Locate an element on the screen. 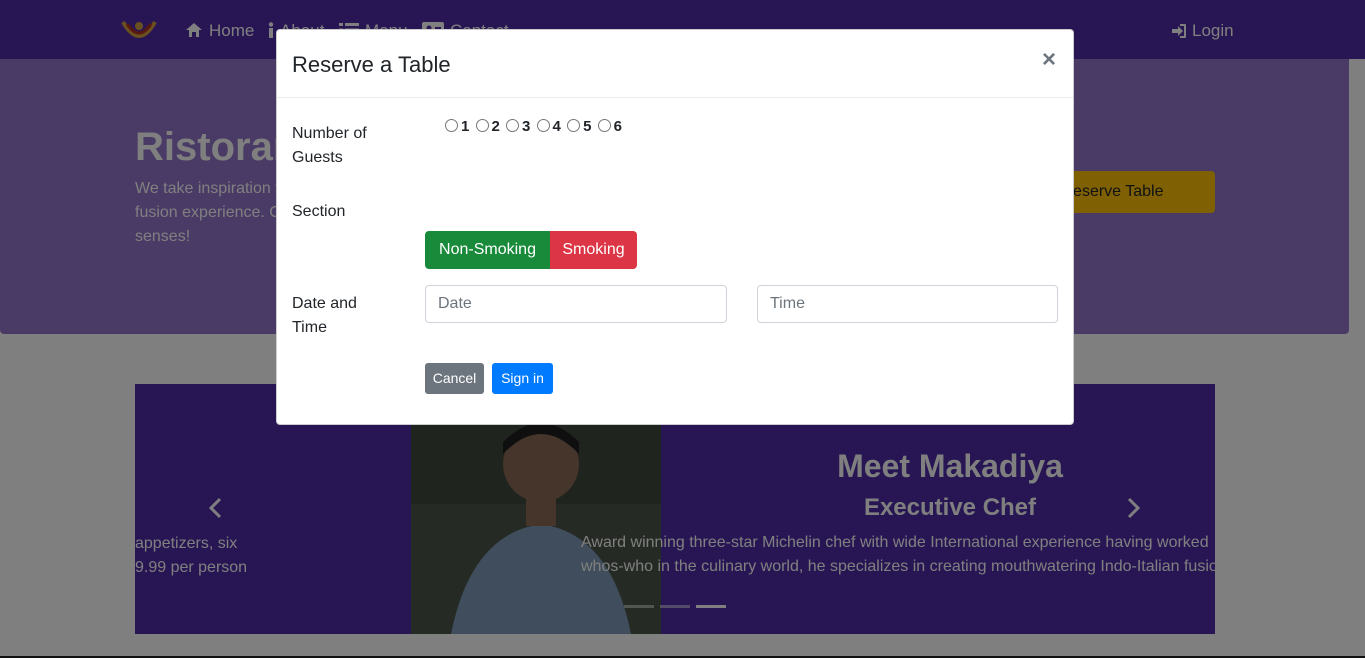 Image resolution: width=1365 pixels, height=658 pixels. guest-option-5: 5 is located at coordinates (579, 126).